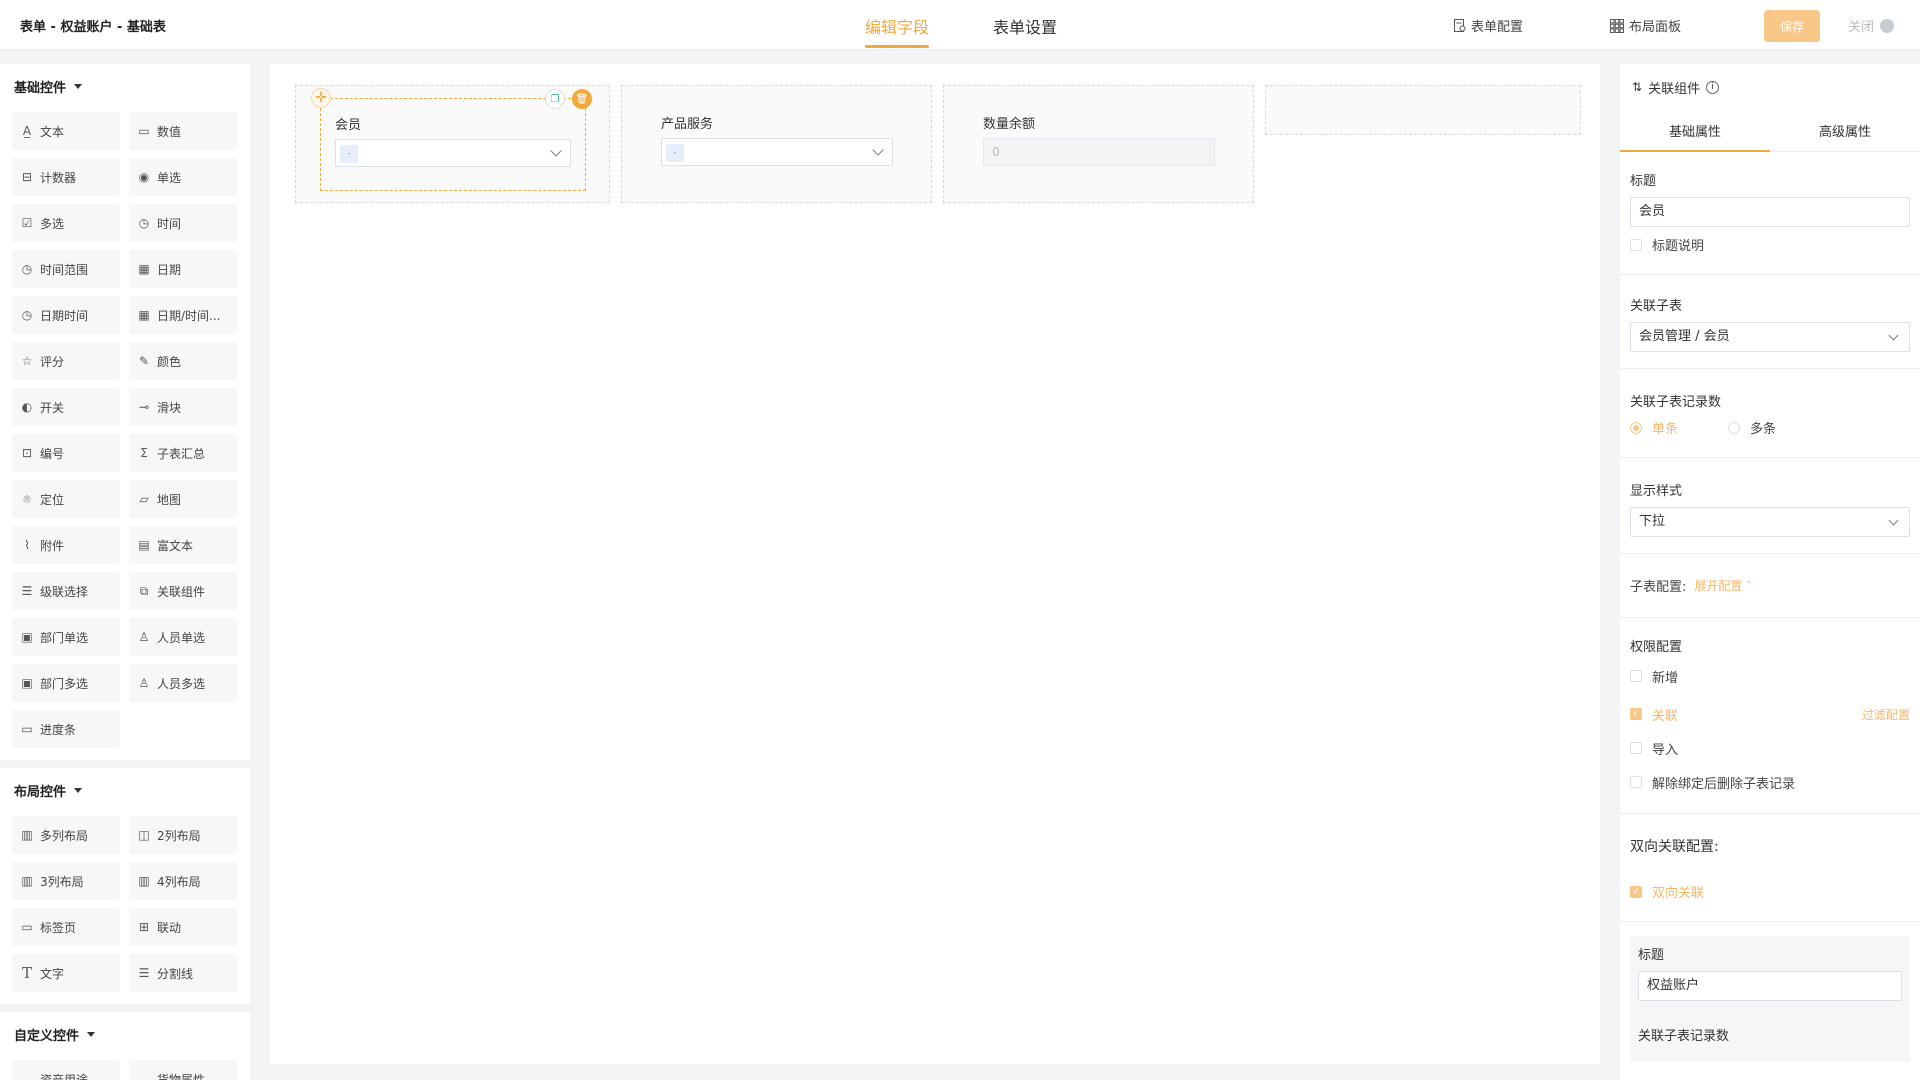 The image size is (1920, 1080). What do you see at coordinates (1887, 25) in the screenshot?
I see `close-toggle-icon` at bounding box center [1887, 25].